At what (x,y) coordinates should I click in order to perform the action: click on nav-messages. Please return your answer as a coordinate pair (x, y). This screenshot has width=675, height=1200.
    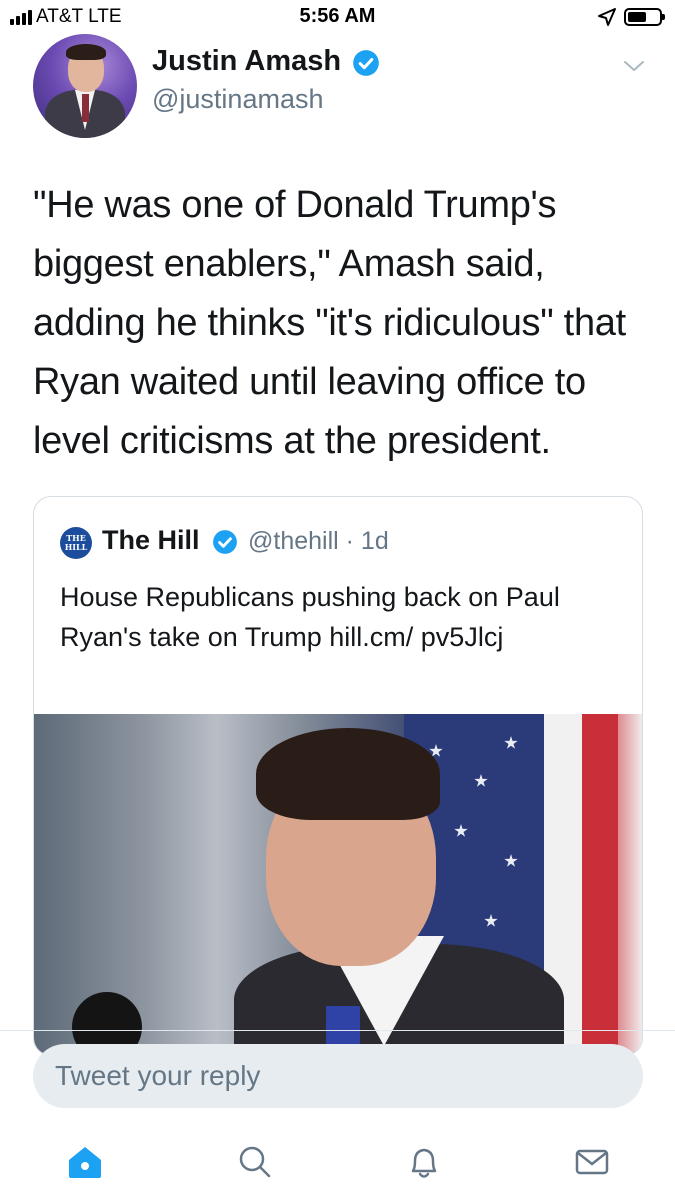
    Looking at the image, I should click on (592, 1162).